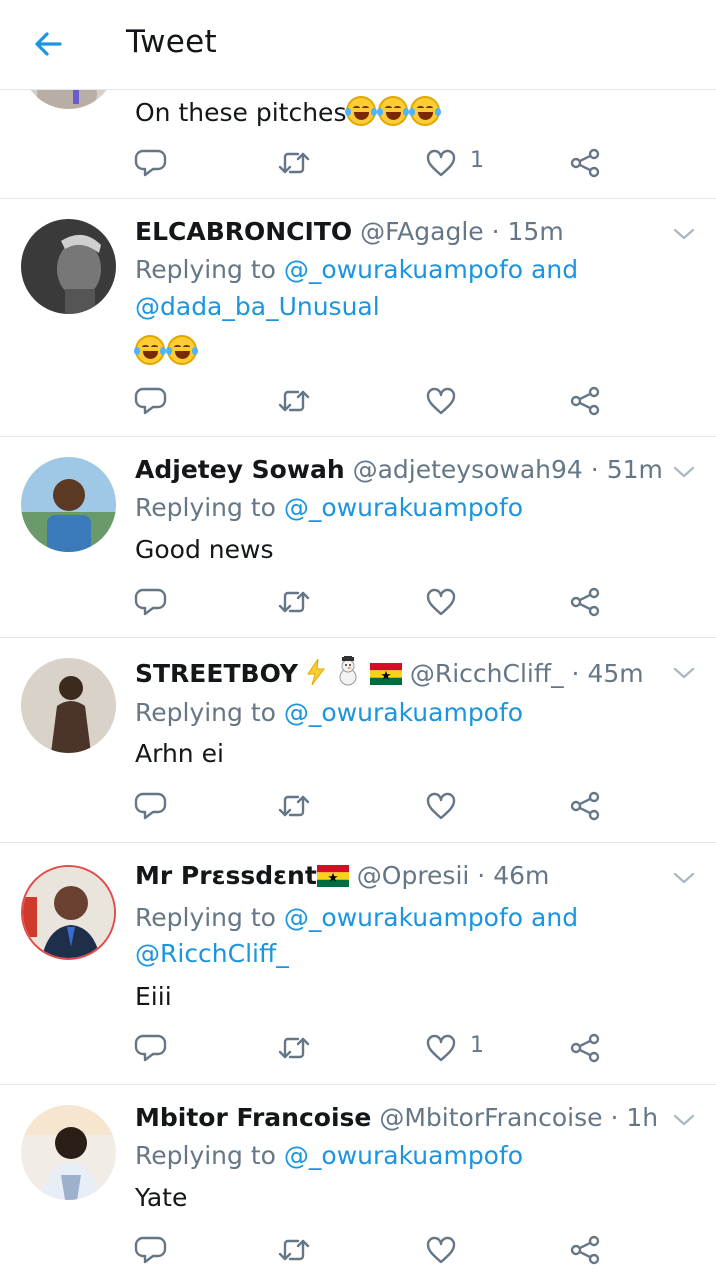 The height and width of the screenshot is (1274, 716). Describe the element at coordinates (615, 673) in the screenshot. I see `timestamp: 45m` at that location.